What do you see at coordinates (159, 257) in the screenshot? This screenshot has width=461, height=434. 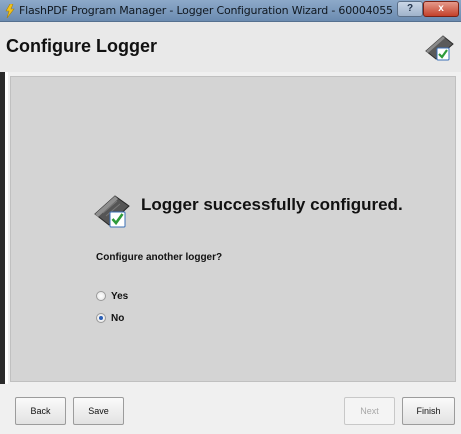 I see `configure-another-question: Configure another logger?` at bounding box center [159, 257].